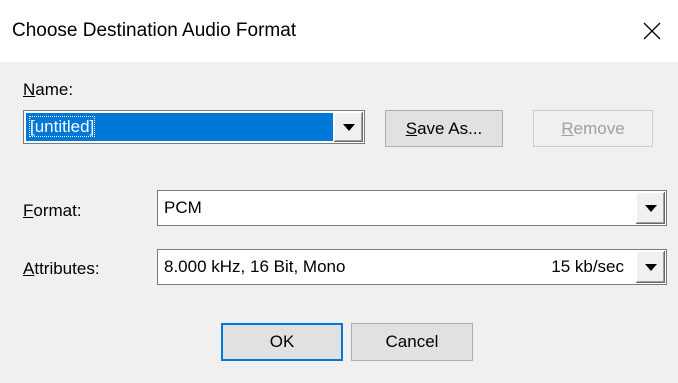 Image resolution: width=678 pixels, height=383 pixels. I want to click on ok-button: OK, so click(282, 342).